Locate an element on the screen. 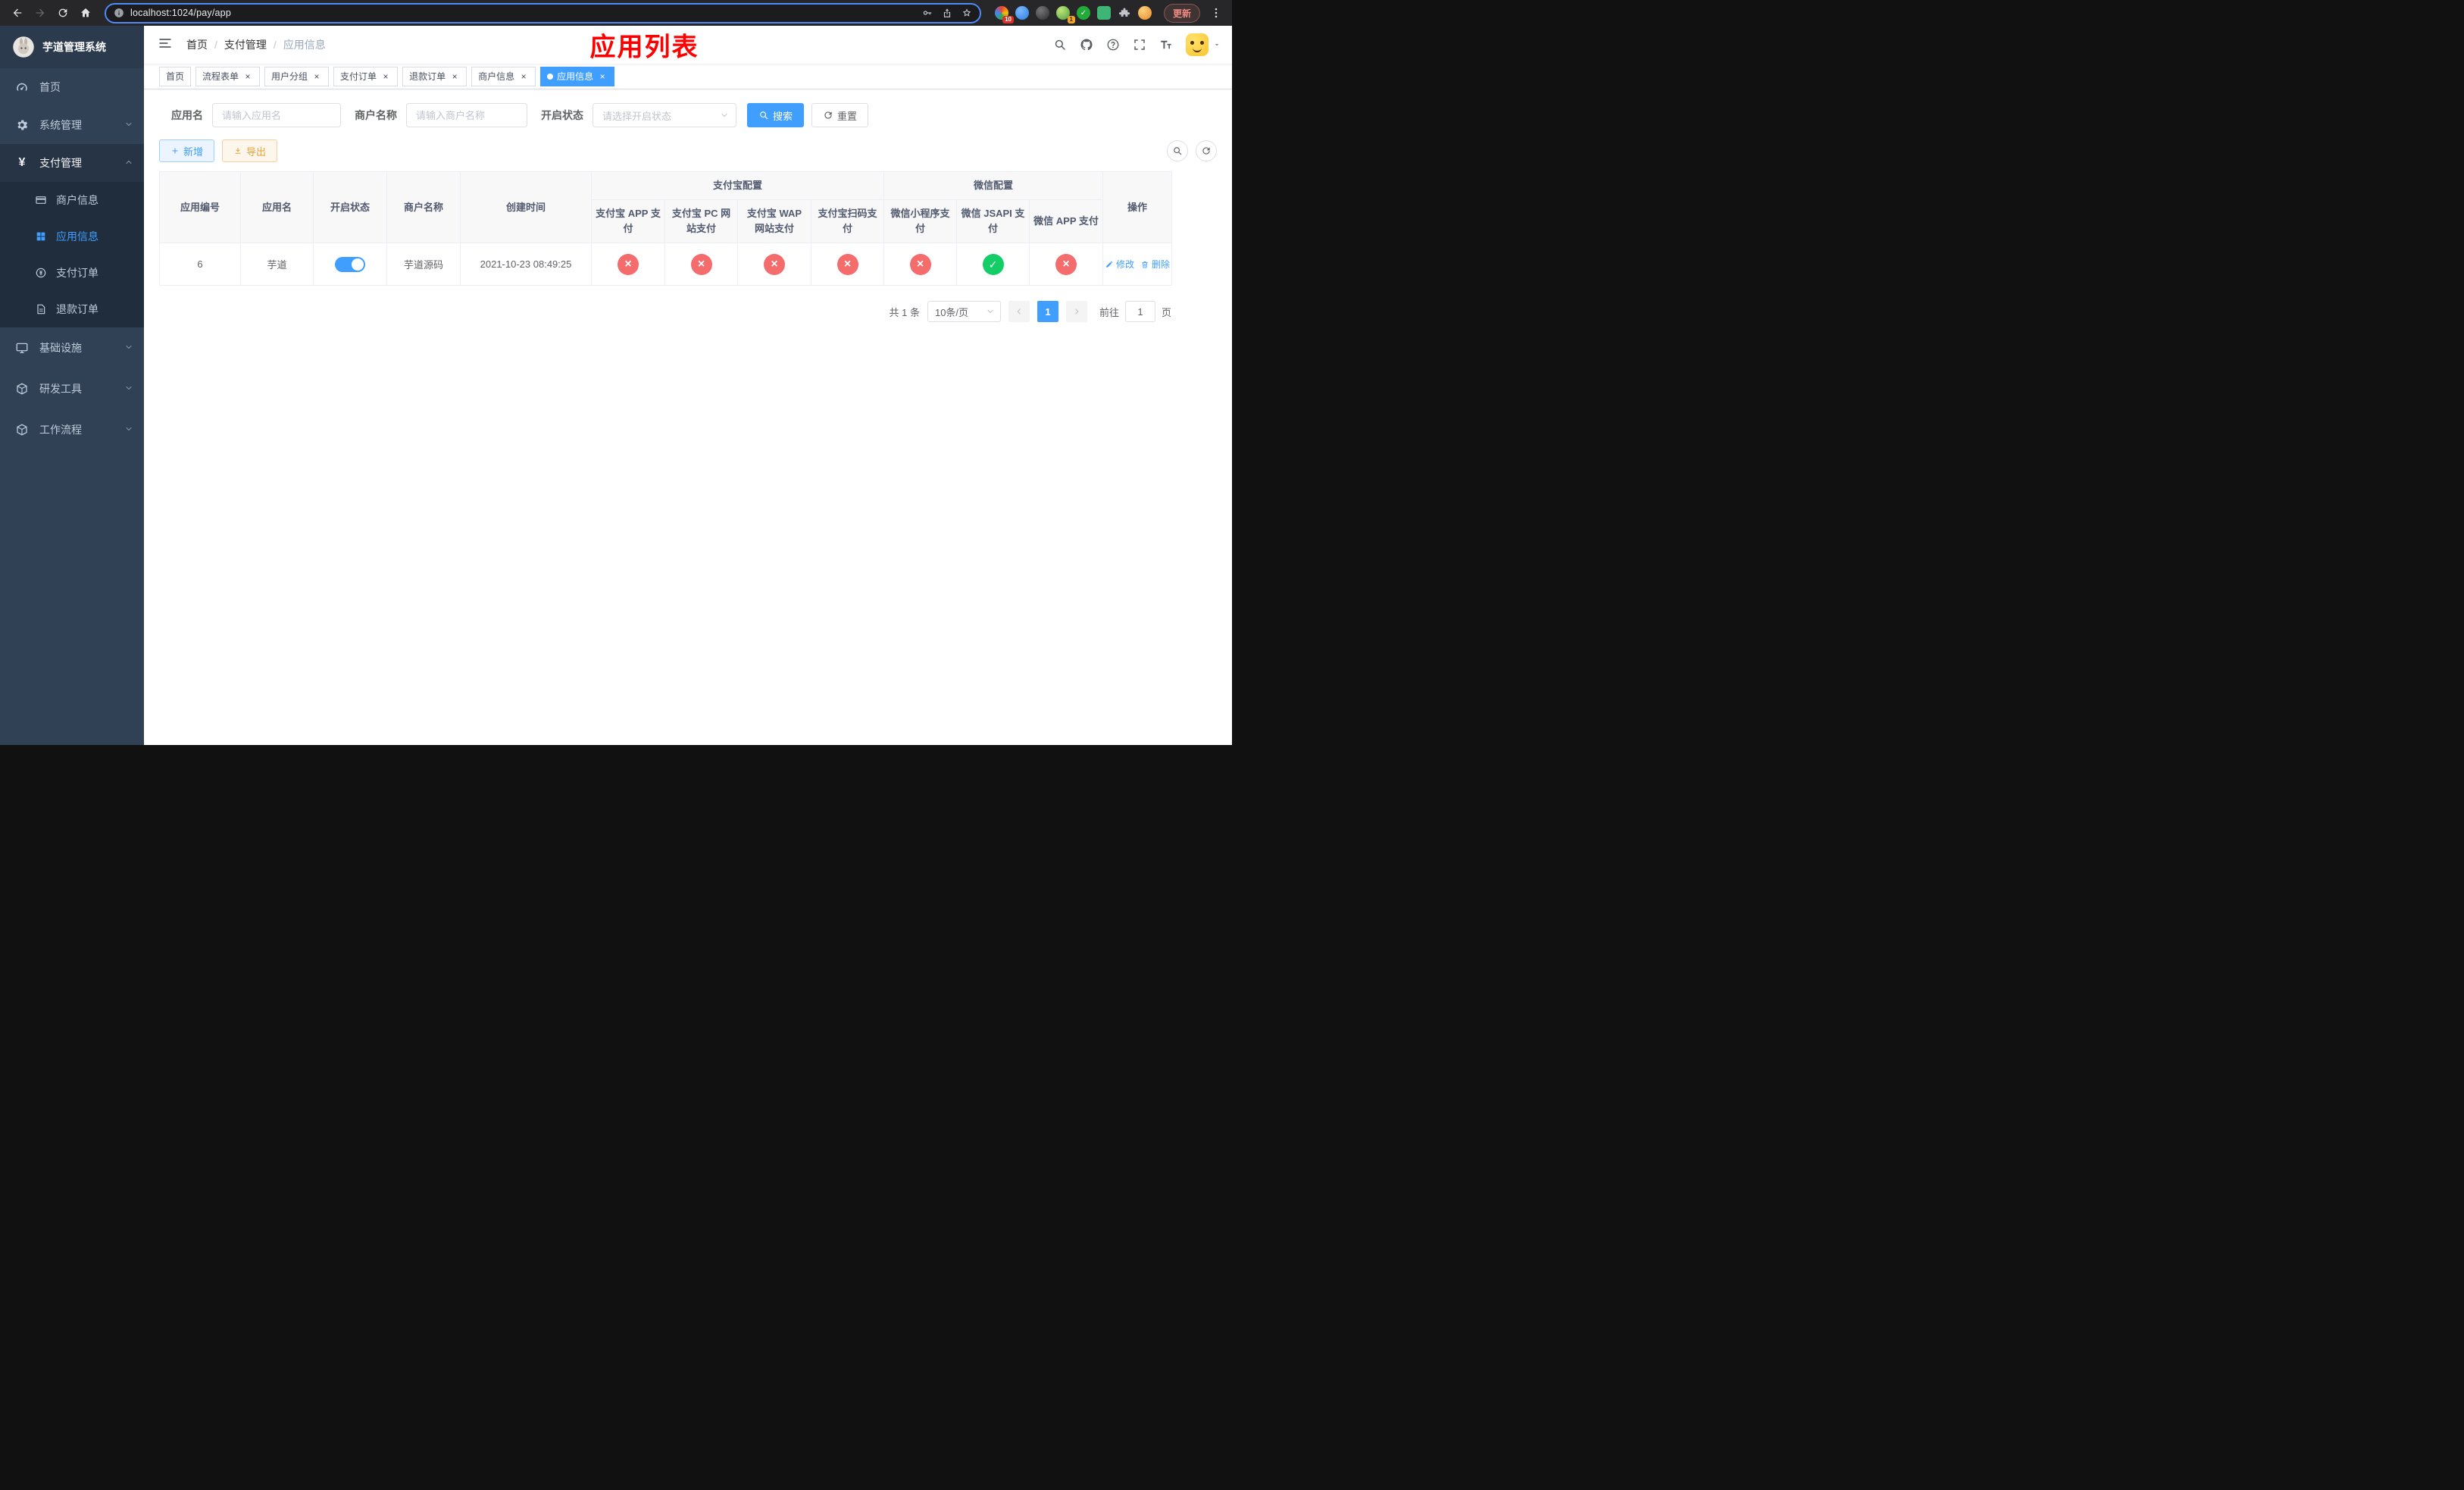  sidebar-collapse-icon is located at coordinates (165, 45).